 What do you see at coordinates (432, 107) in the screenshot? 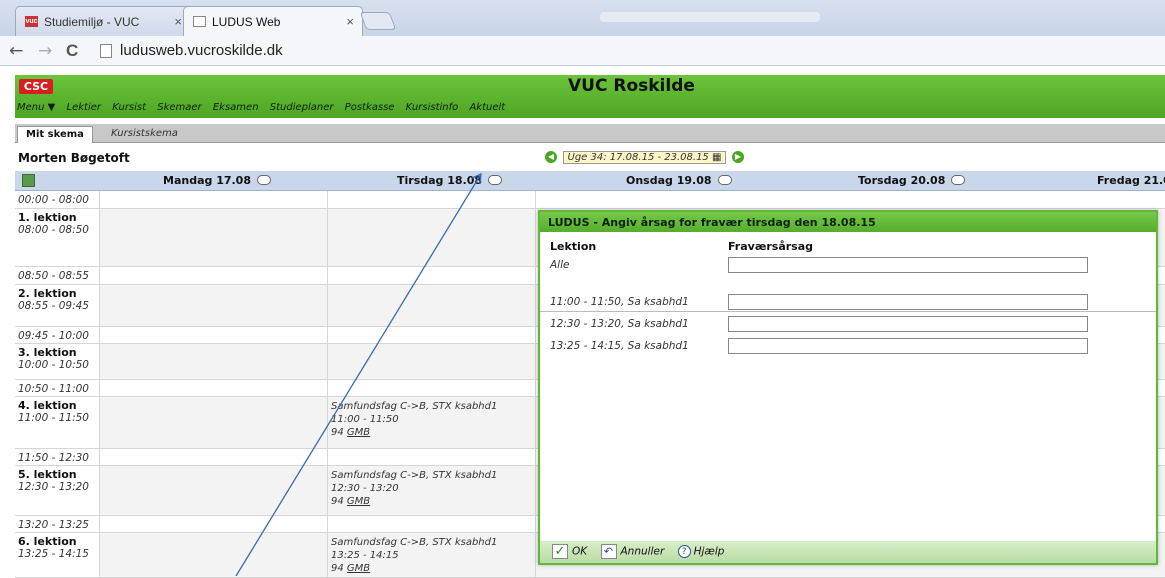
I see `menu-item-kursistinfo: Kursistinfo` at bounding box center [432, 107].